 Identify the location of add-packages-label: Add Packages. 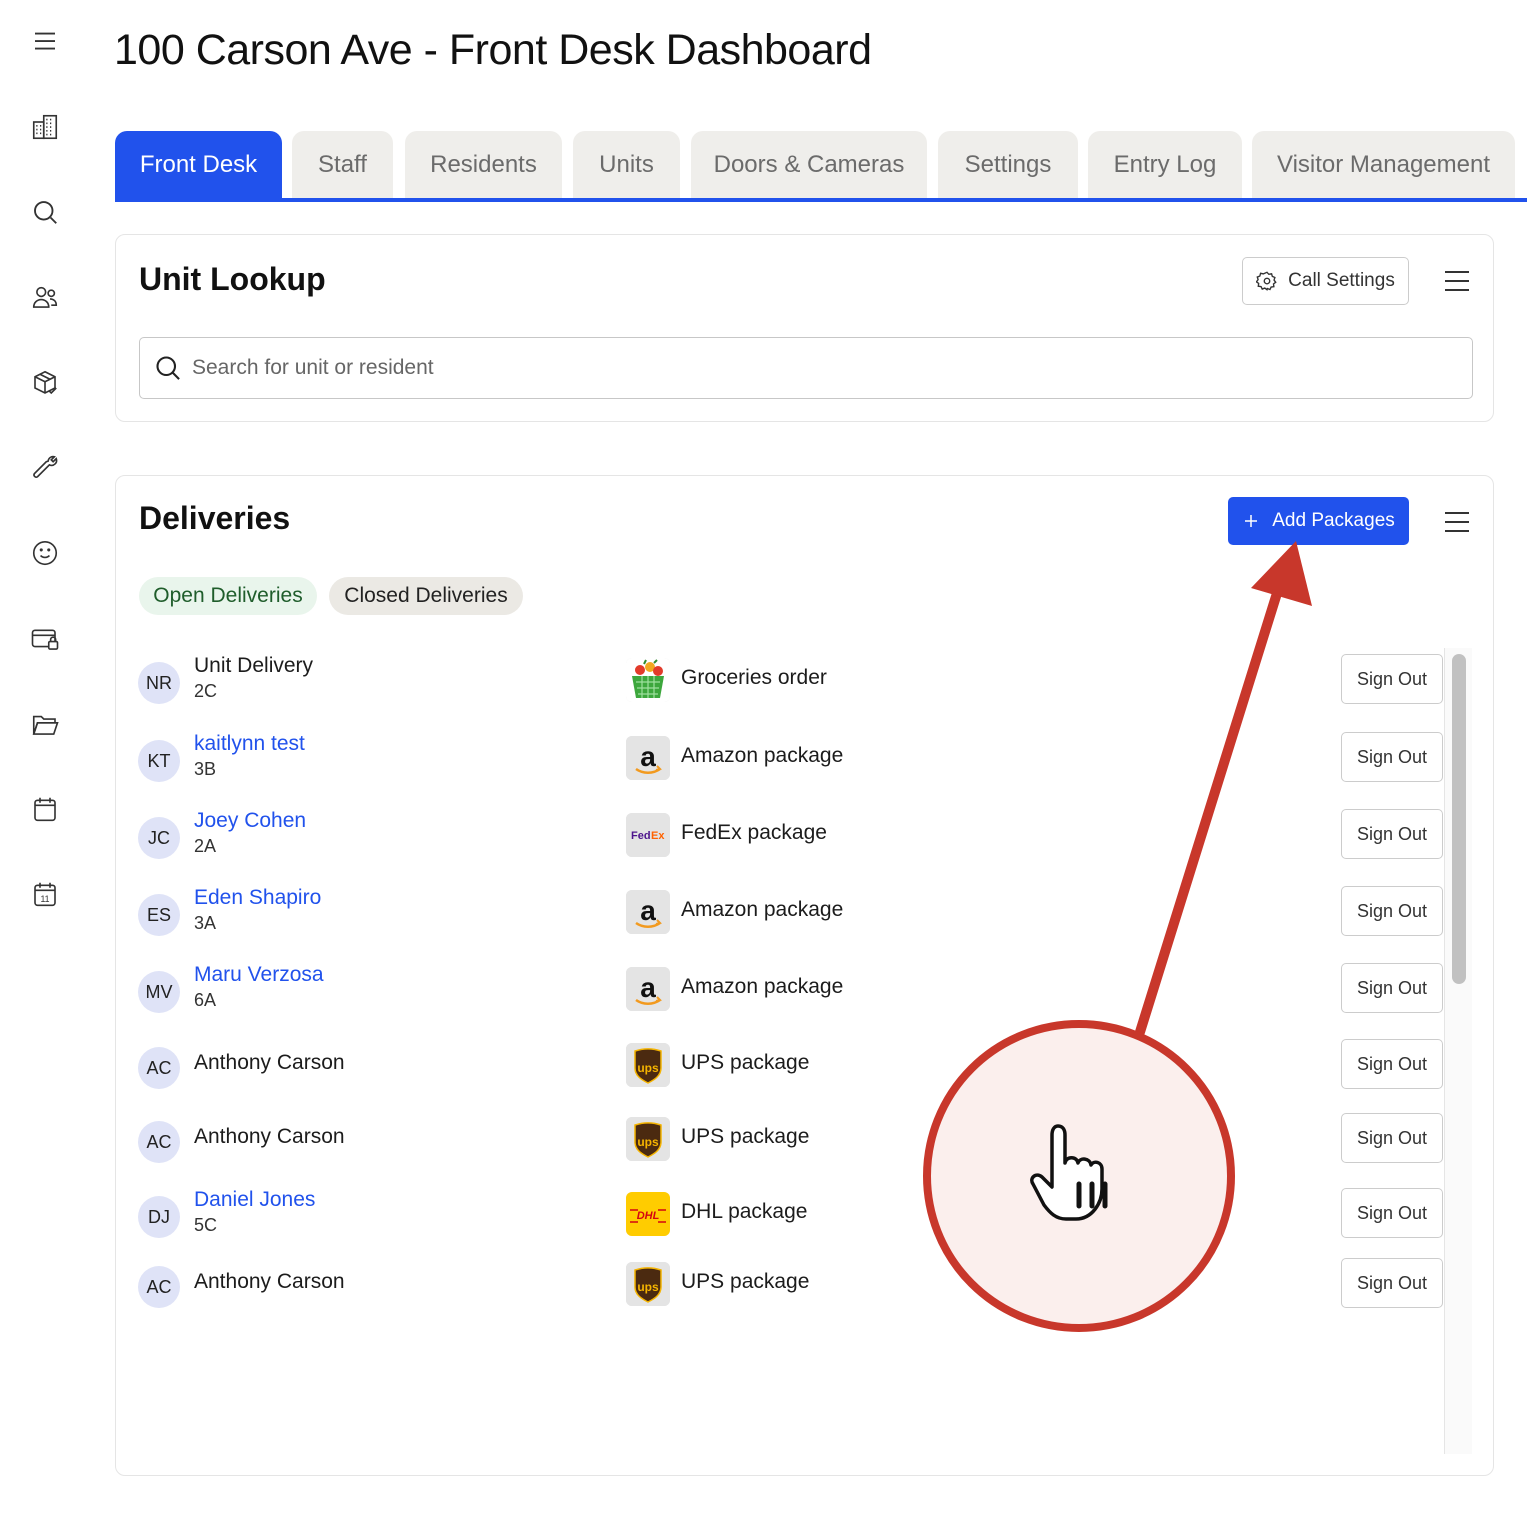
(1333, 520).